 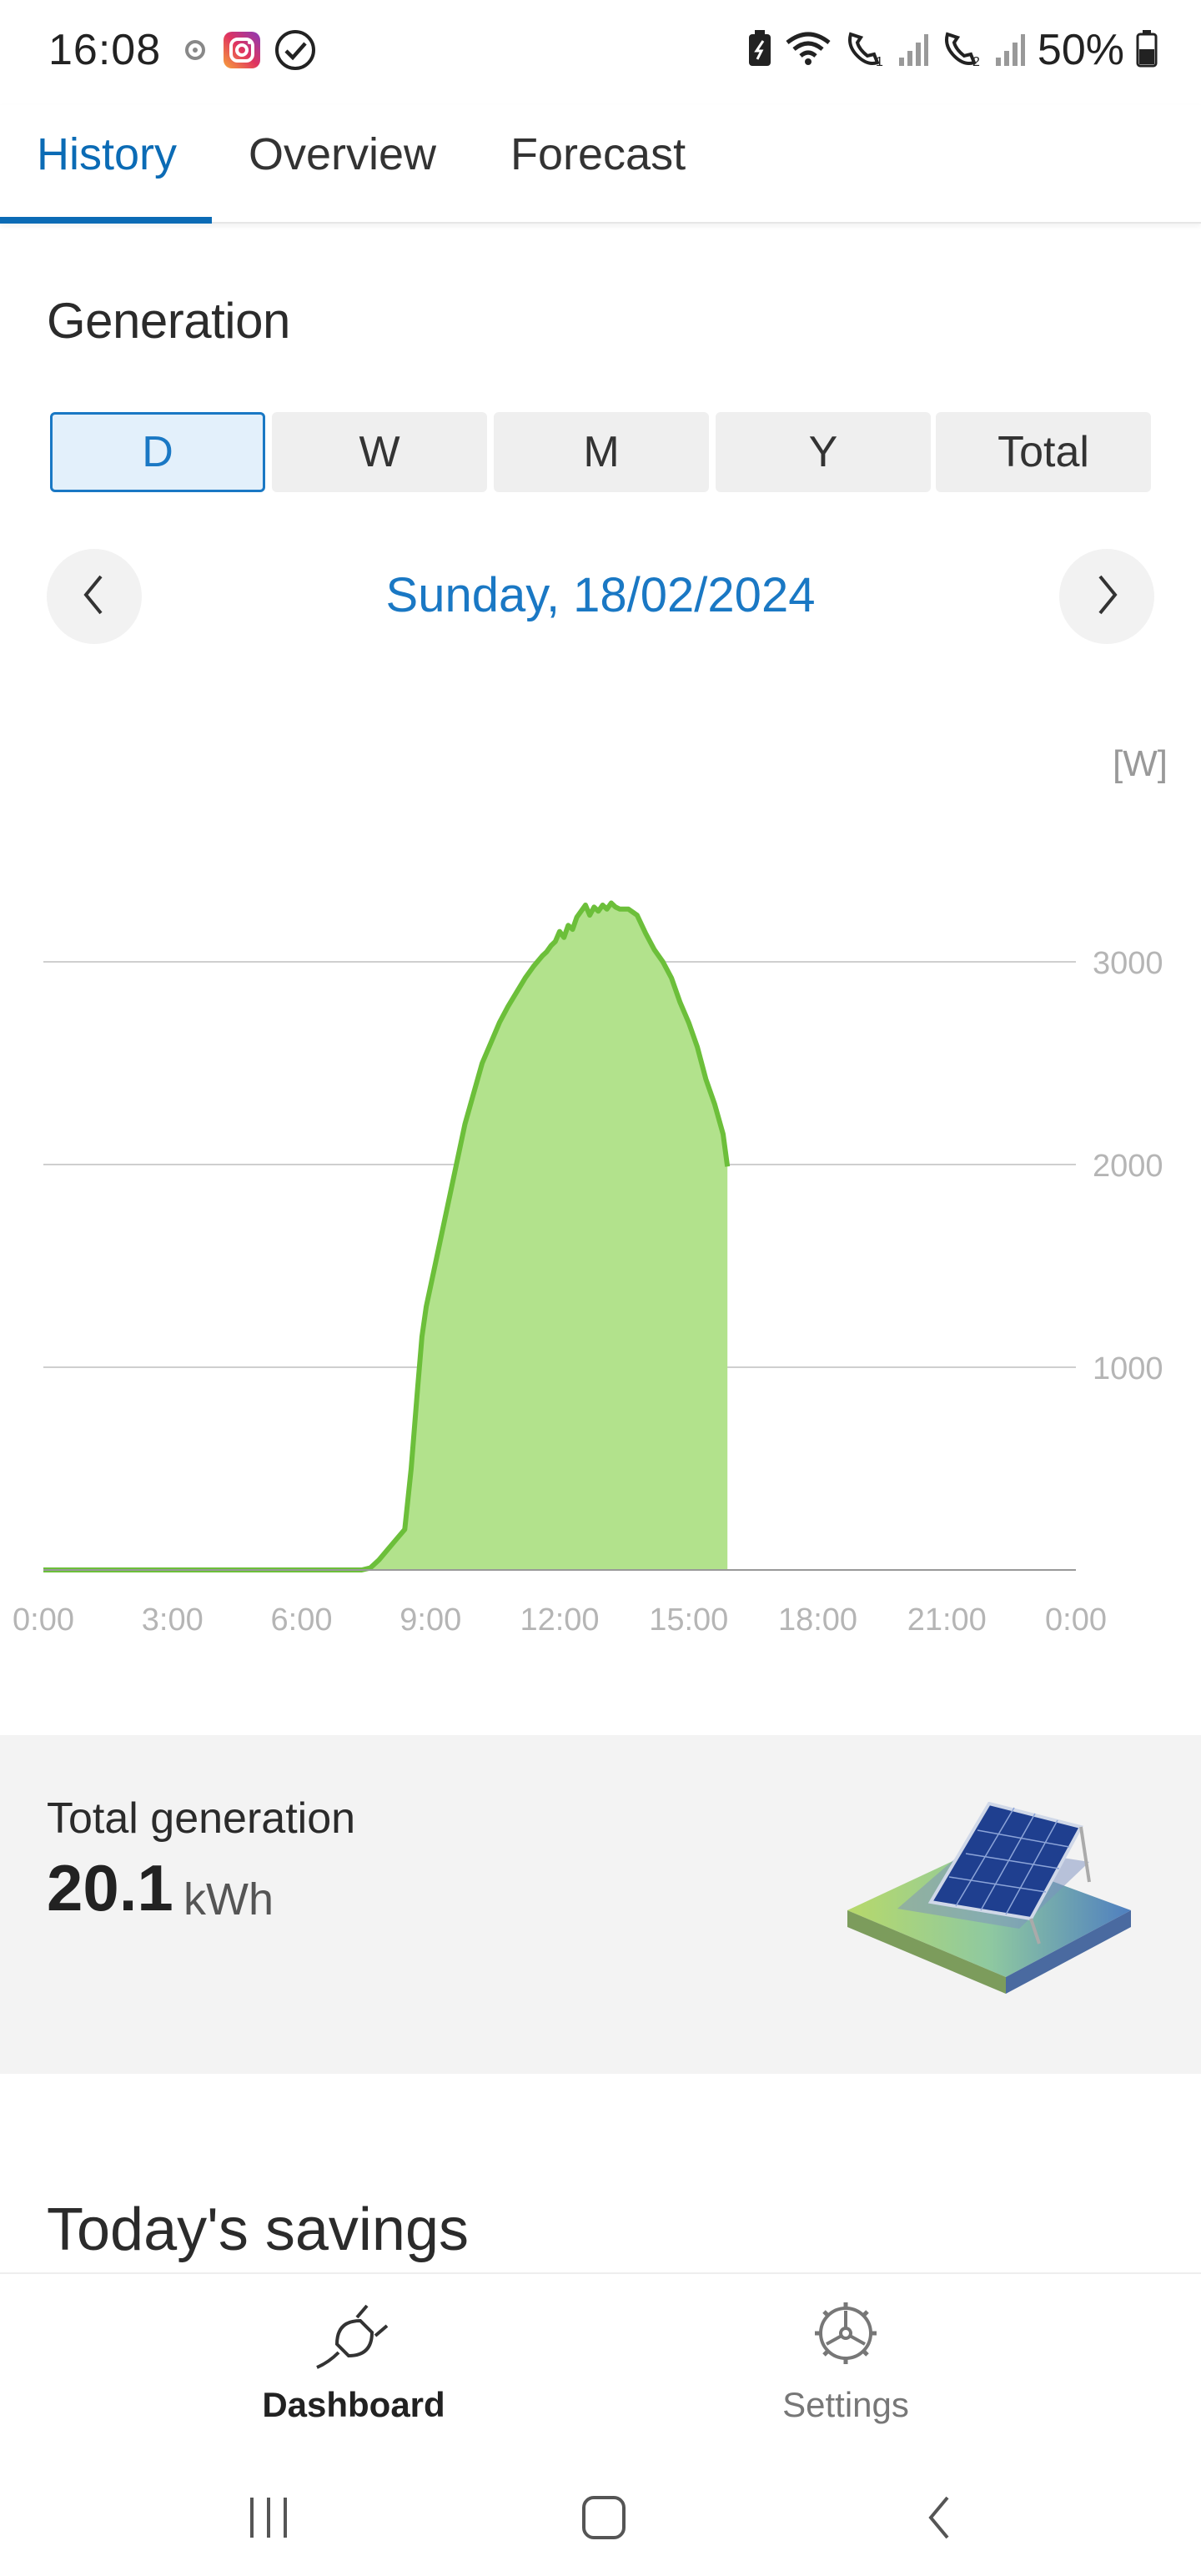 I want to click on back-icon, so click(x=939, y=2520).